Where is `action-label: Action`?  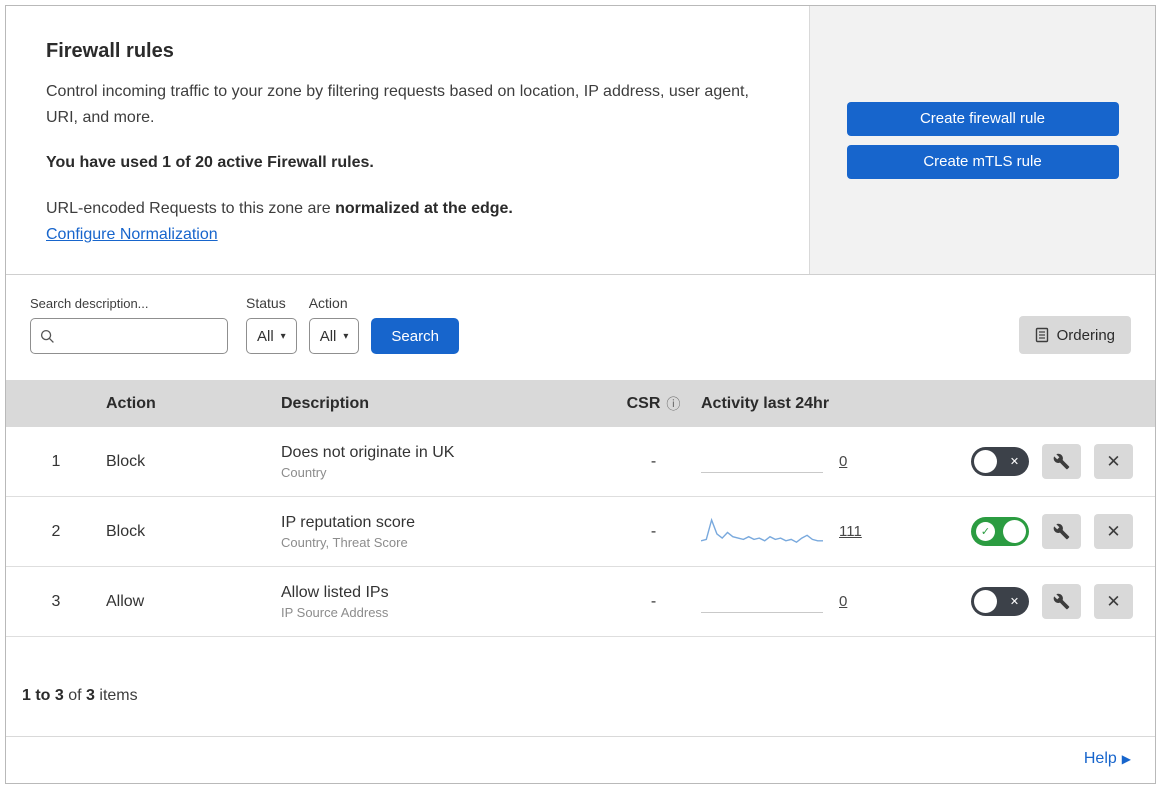 action-label: Action is located at coordinates (328, 303).